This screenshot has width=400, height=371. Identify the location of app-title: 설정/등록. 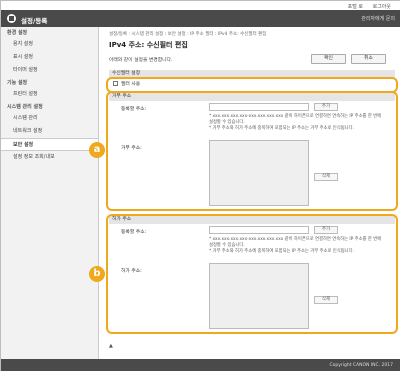
(34, 21).